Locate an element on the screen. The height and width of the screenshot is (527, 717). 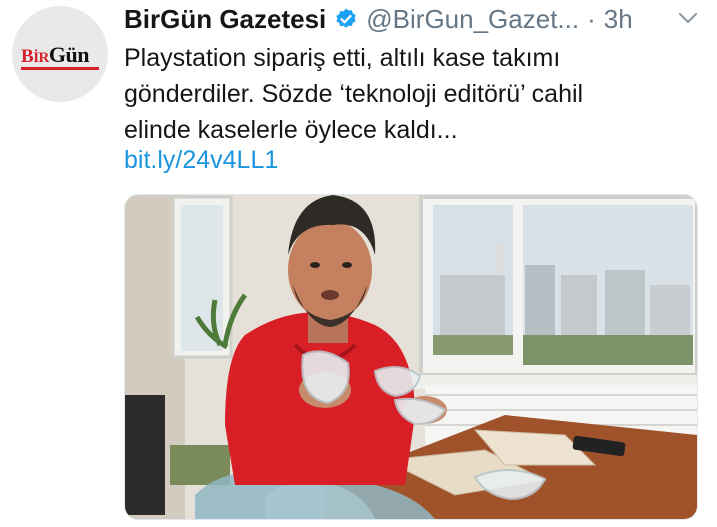
tweet-header: BirGün Gazetesi @BirGun_Gazet... · 3h is located at coordinates (378, 19).